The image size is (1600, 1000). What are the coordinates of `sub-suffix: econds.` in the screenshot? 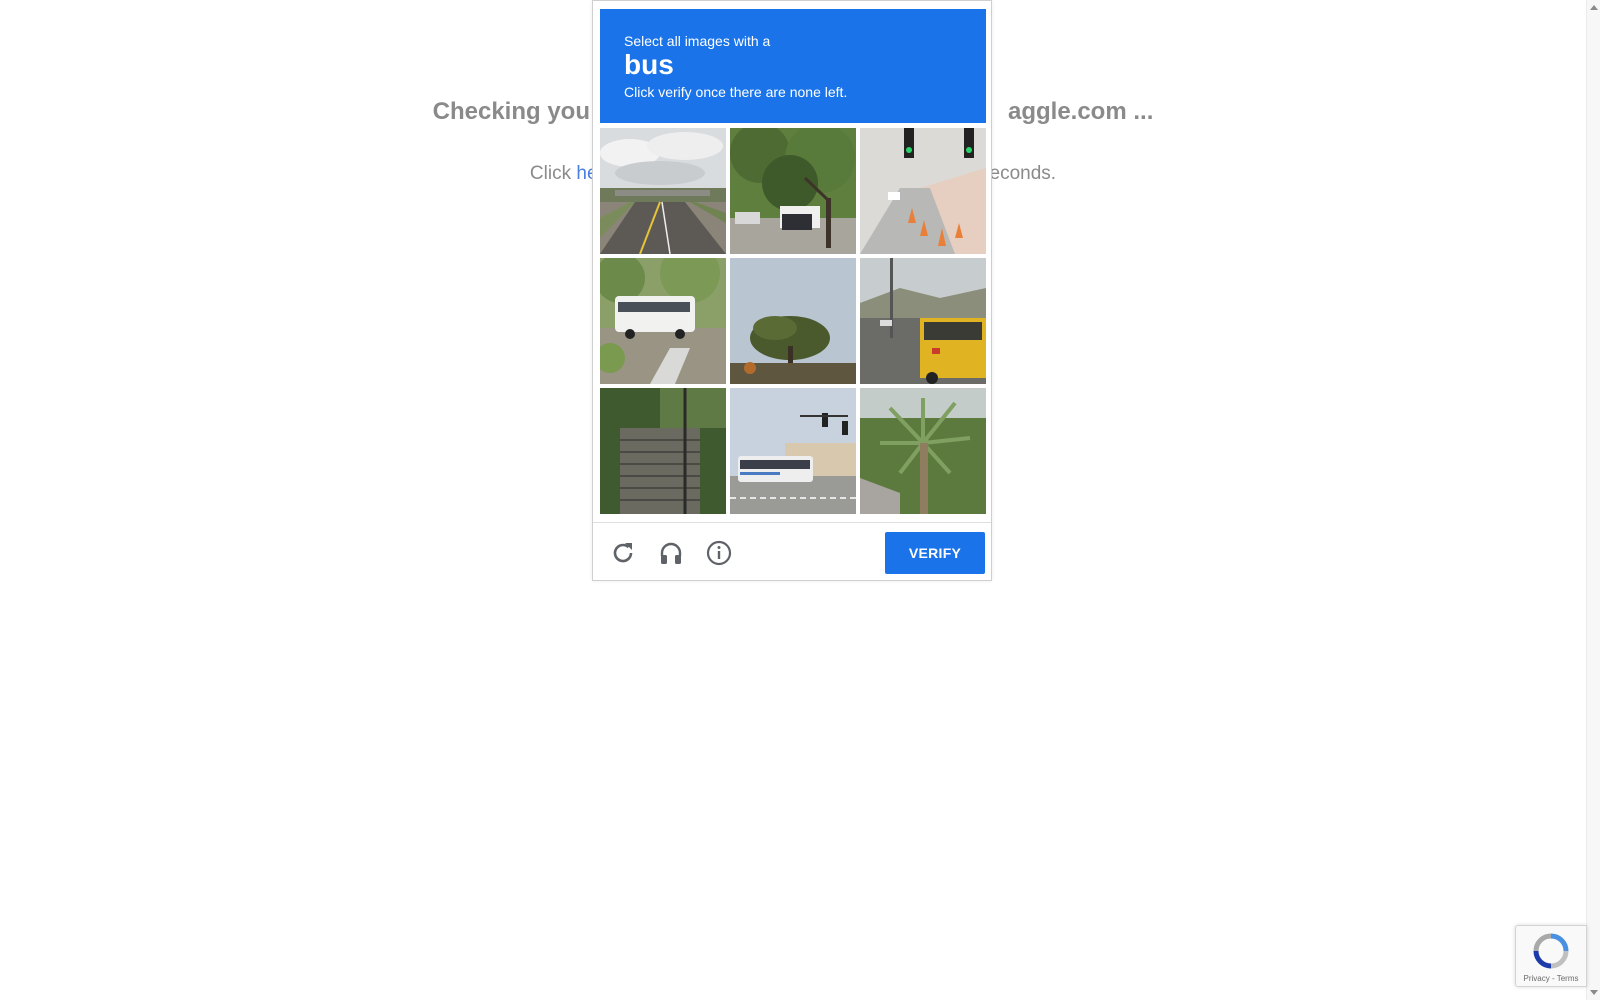 It's located at (1023, 173).